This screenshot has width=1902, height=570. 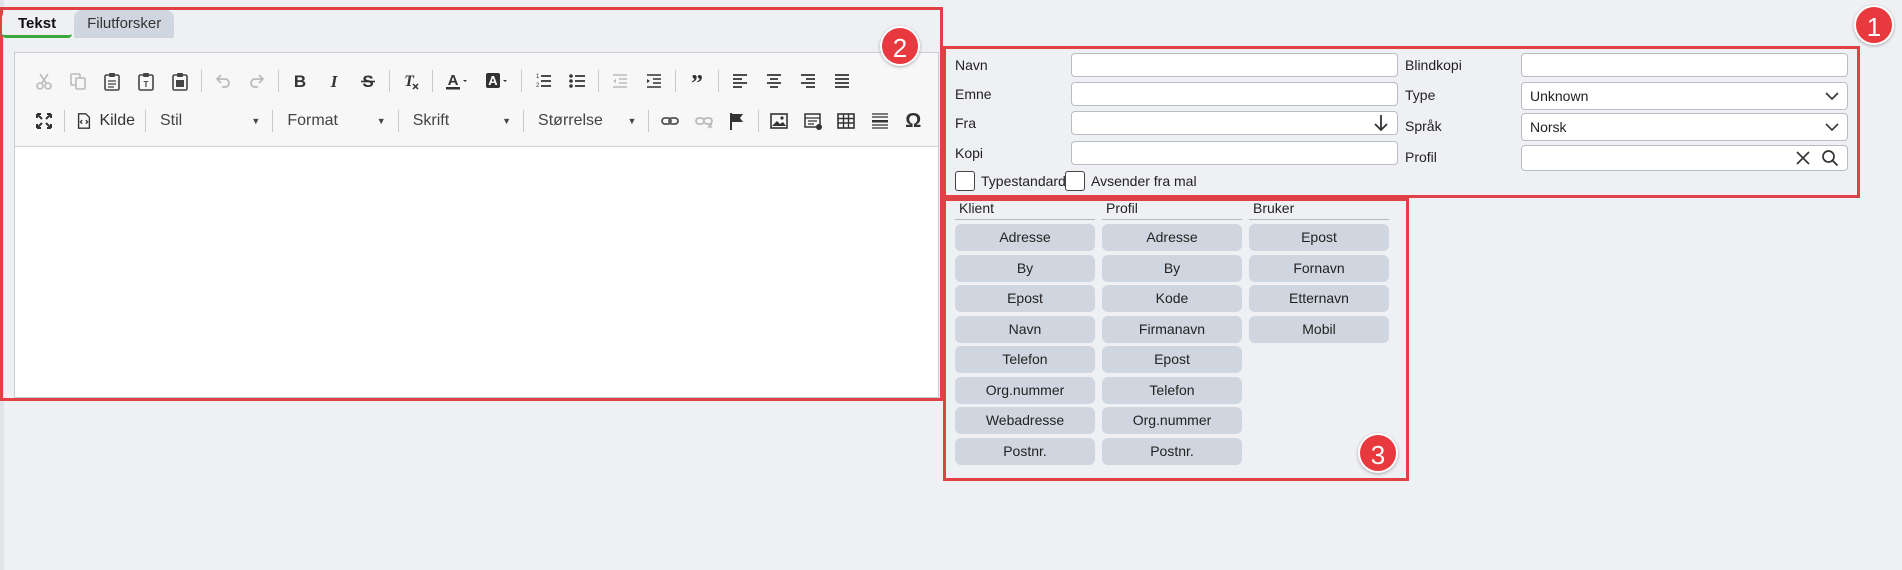 I want to click on special-character-icon: Ω, so click(x=913, y=121).